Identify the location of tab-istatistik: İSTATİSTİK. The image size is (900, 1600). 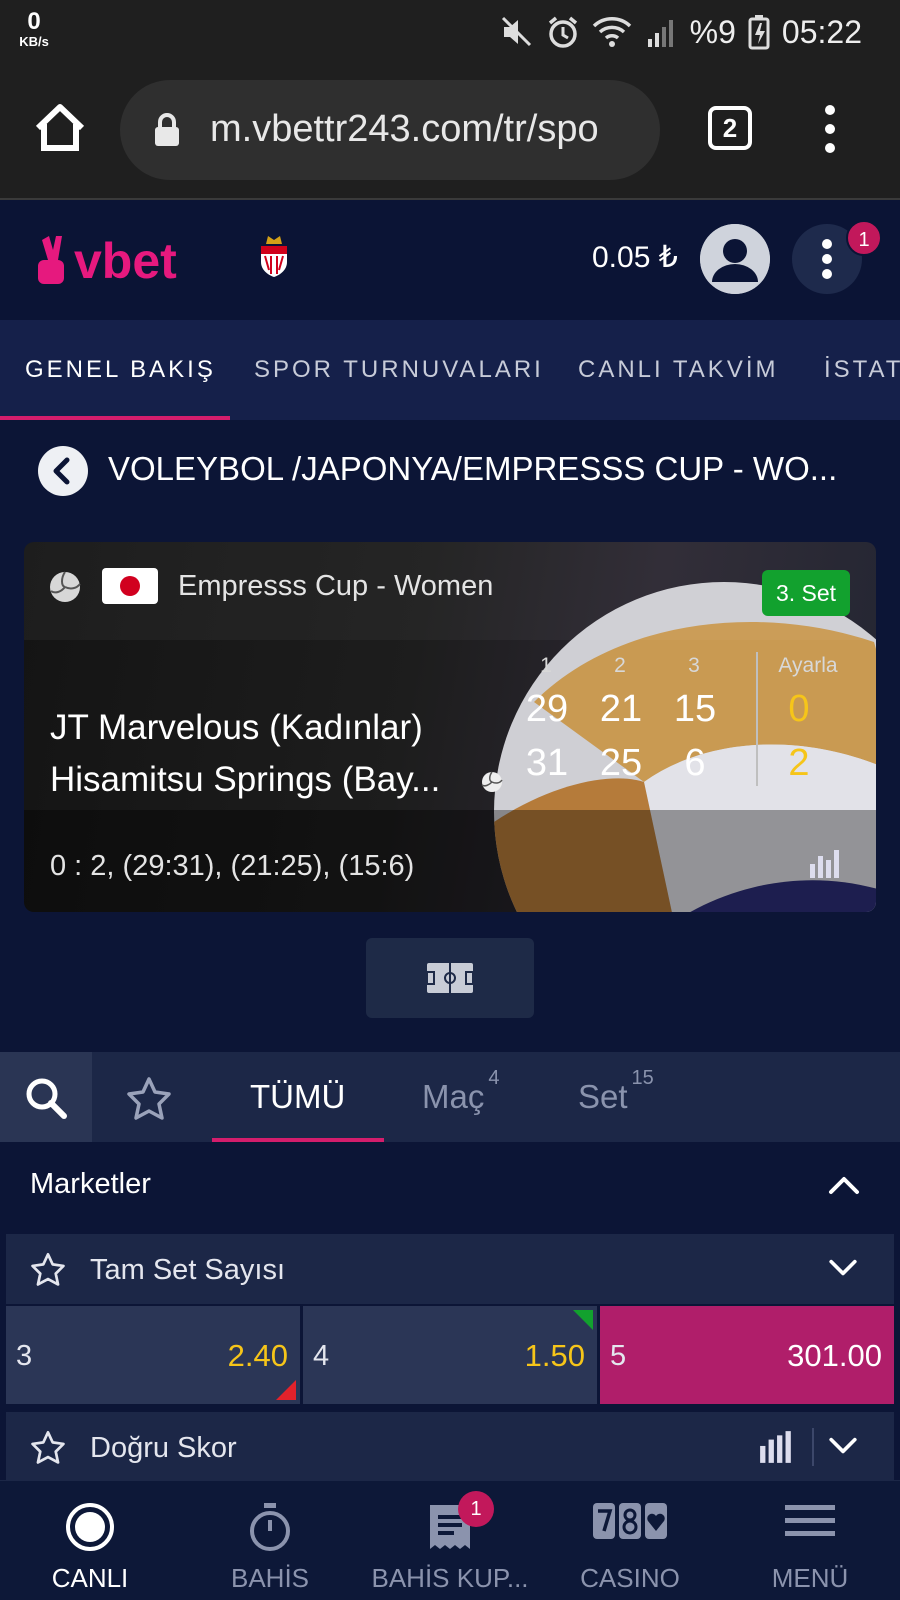
(862, 370).